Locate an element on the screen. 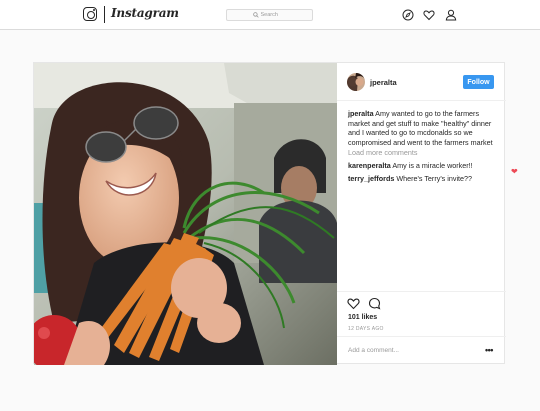 Image resolution: width=540 pixels, height=411 pixels. comment-icon is located at coordinates (374, 303).